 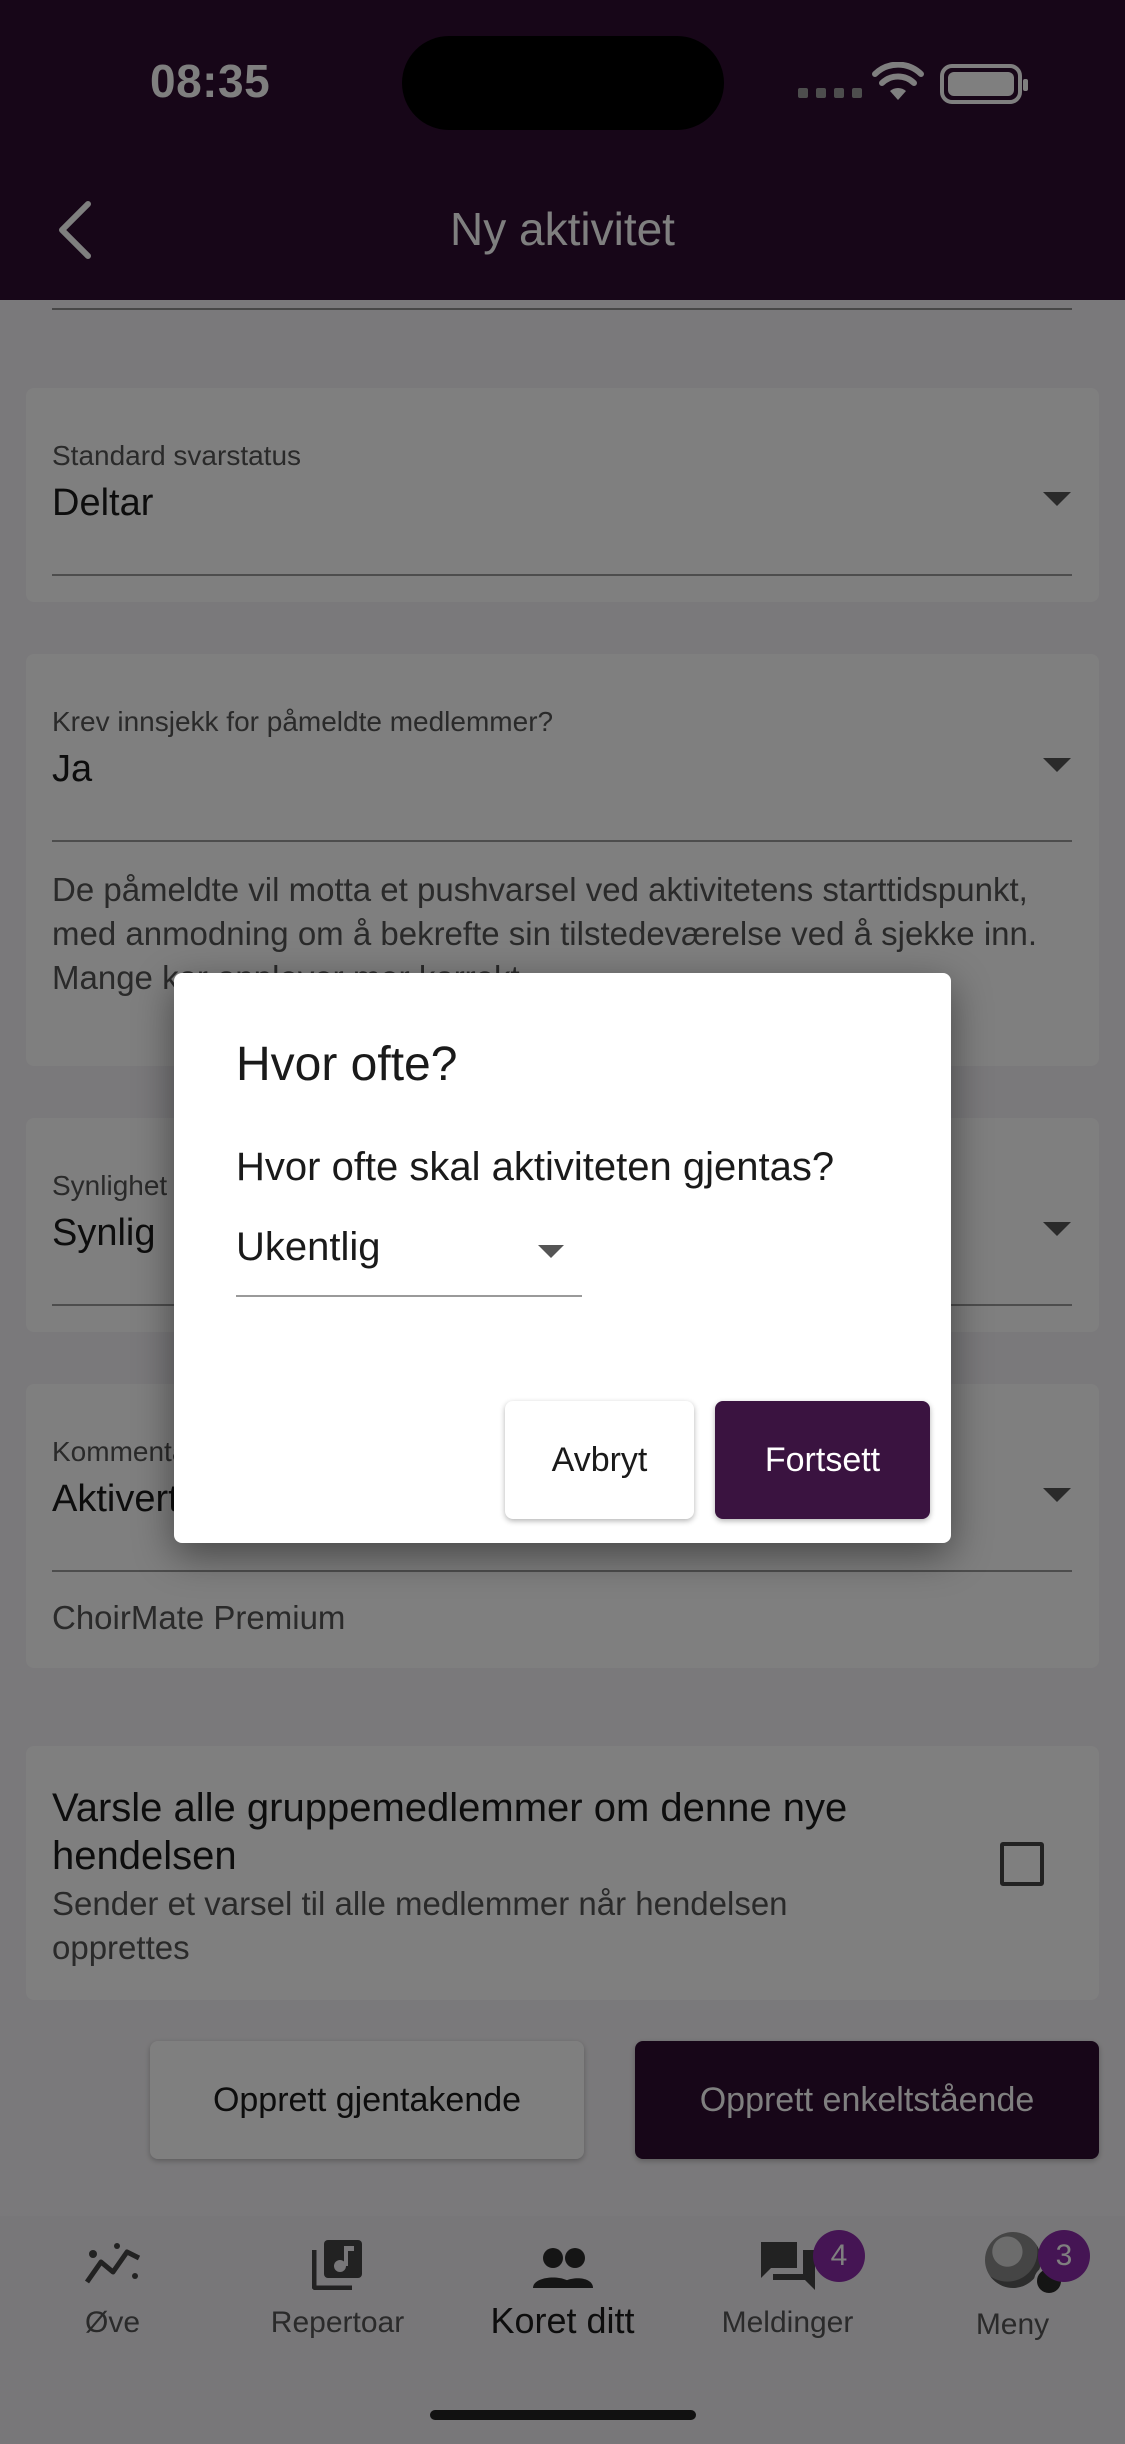 What do you see at coordinates (347, 1064) in the screenshot?
I see `dialog-title: Hvor ofte?` at bounding box center [347, 1064].